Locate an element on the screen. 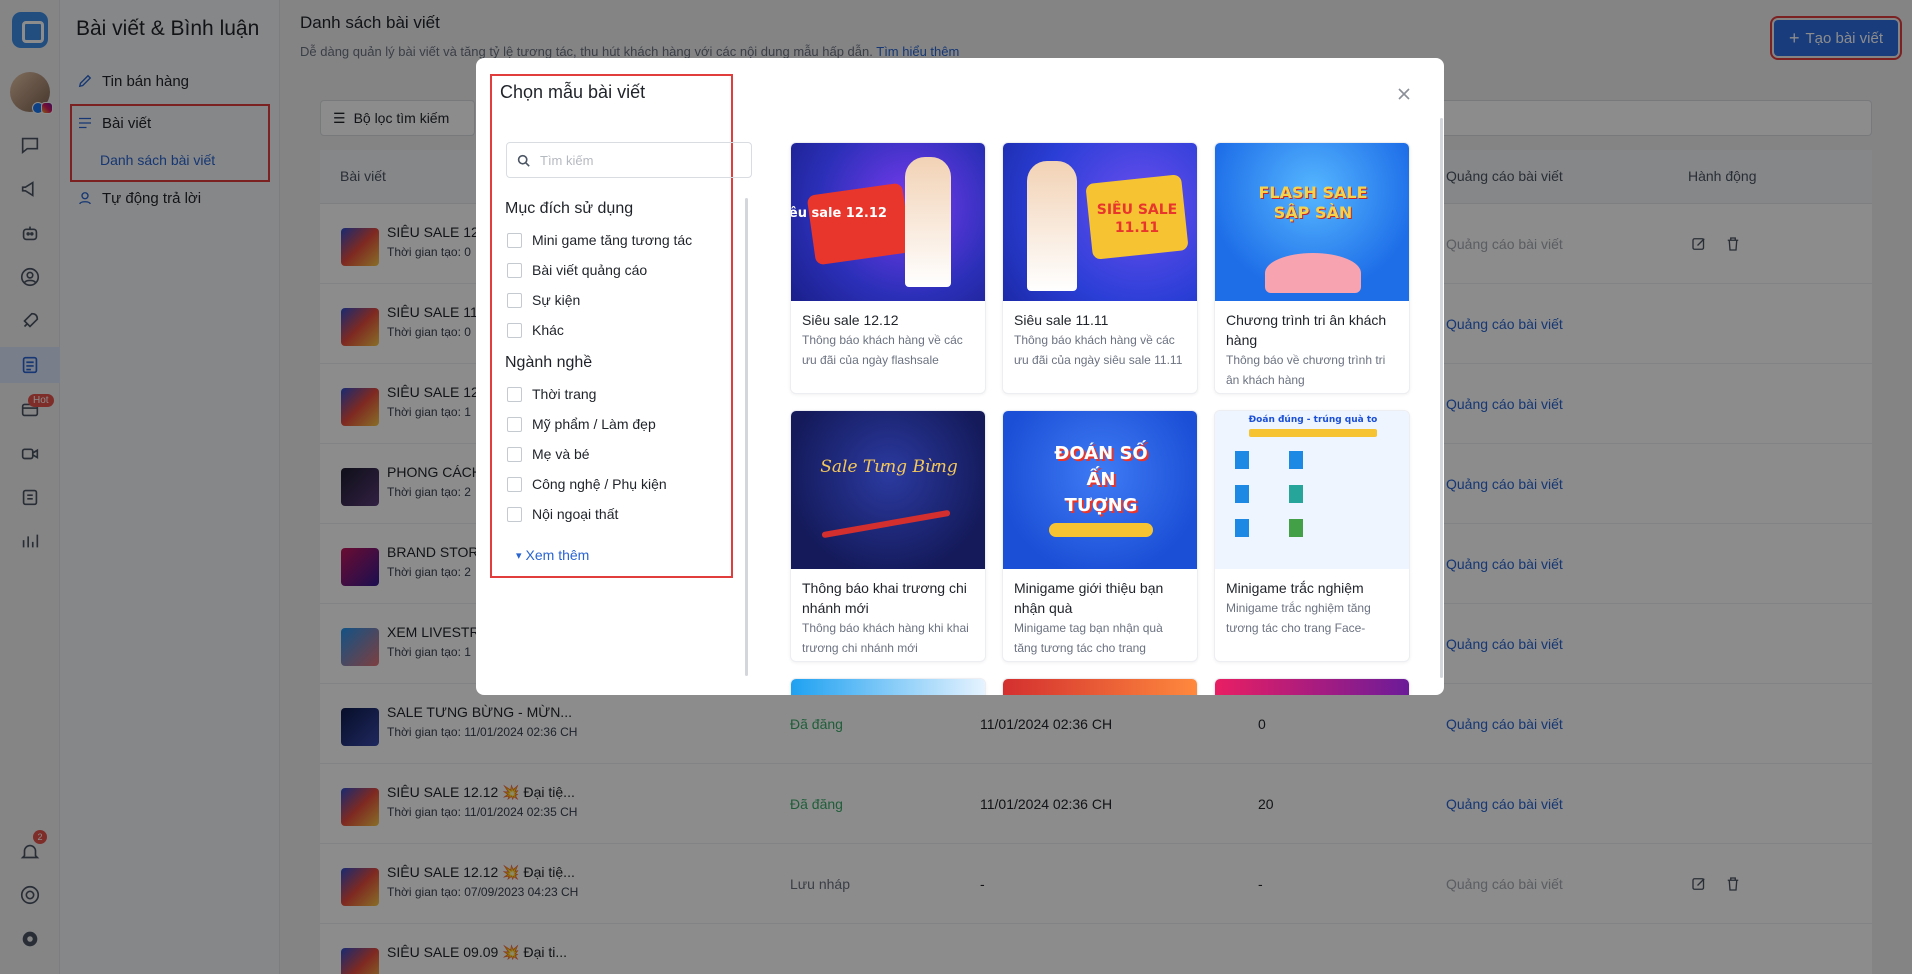  template-image: FLASH SALE SẬP SÀN is located at coordinates (1312, 222).